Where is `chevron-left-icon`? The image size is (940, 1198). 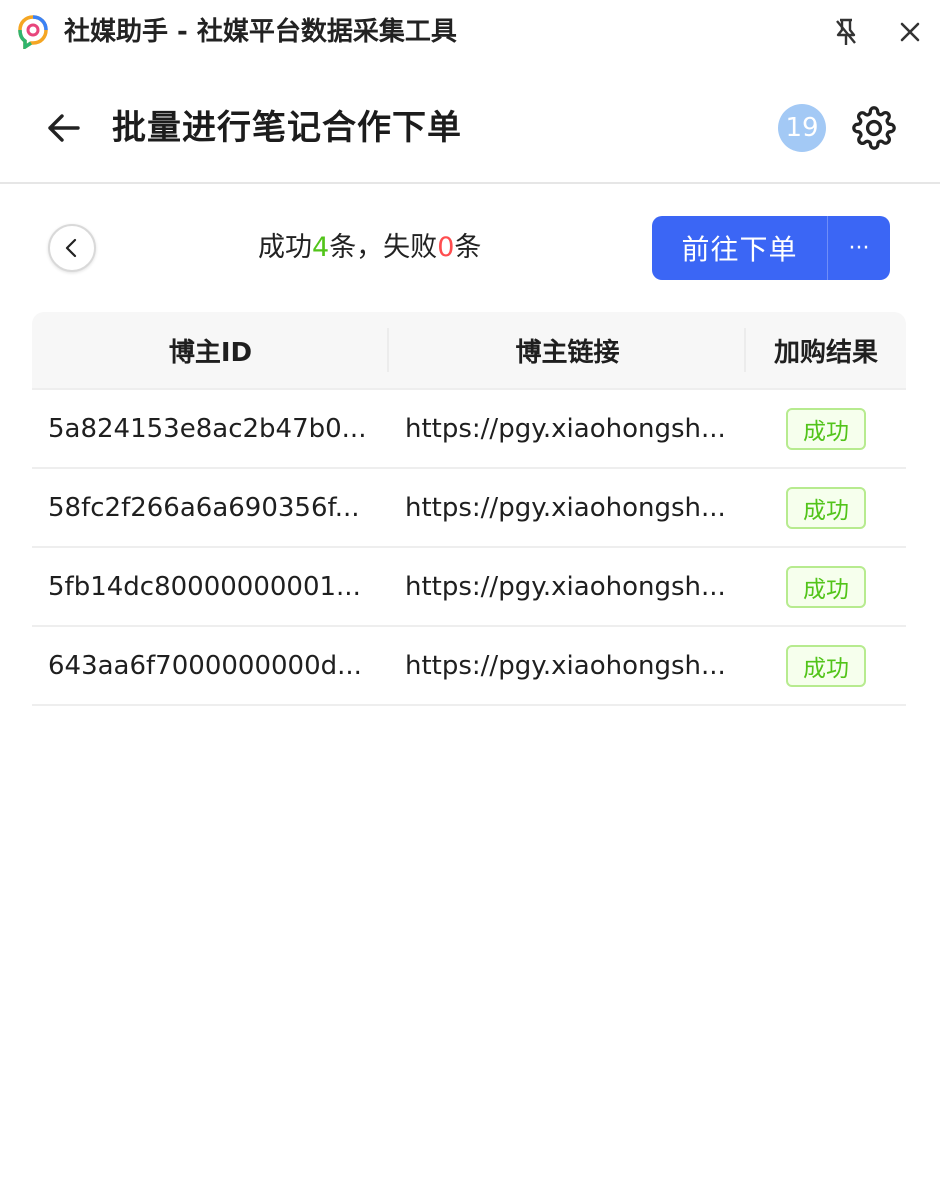 chevron-left-icon is located at coordinates (71, 248).